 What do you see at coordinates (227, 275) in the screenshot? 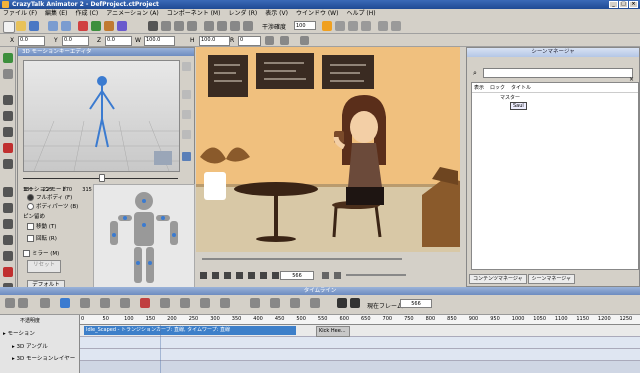
I see `prev-frame-icon` at bounding box center [227, 275].